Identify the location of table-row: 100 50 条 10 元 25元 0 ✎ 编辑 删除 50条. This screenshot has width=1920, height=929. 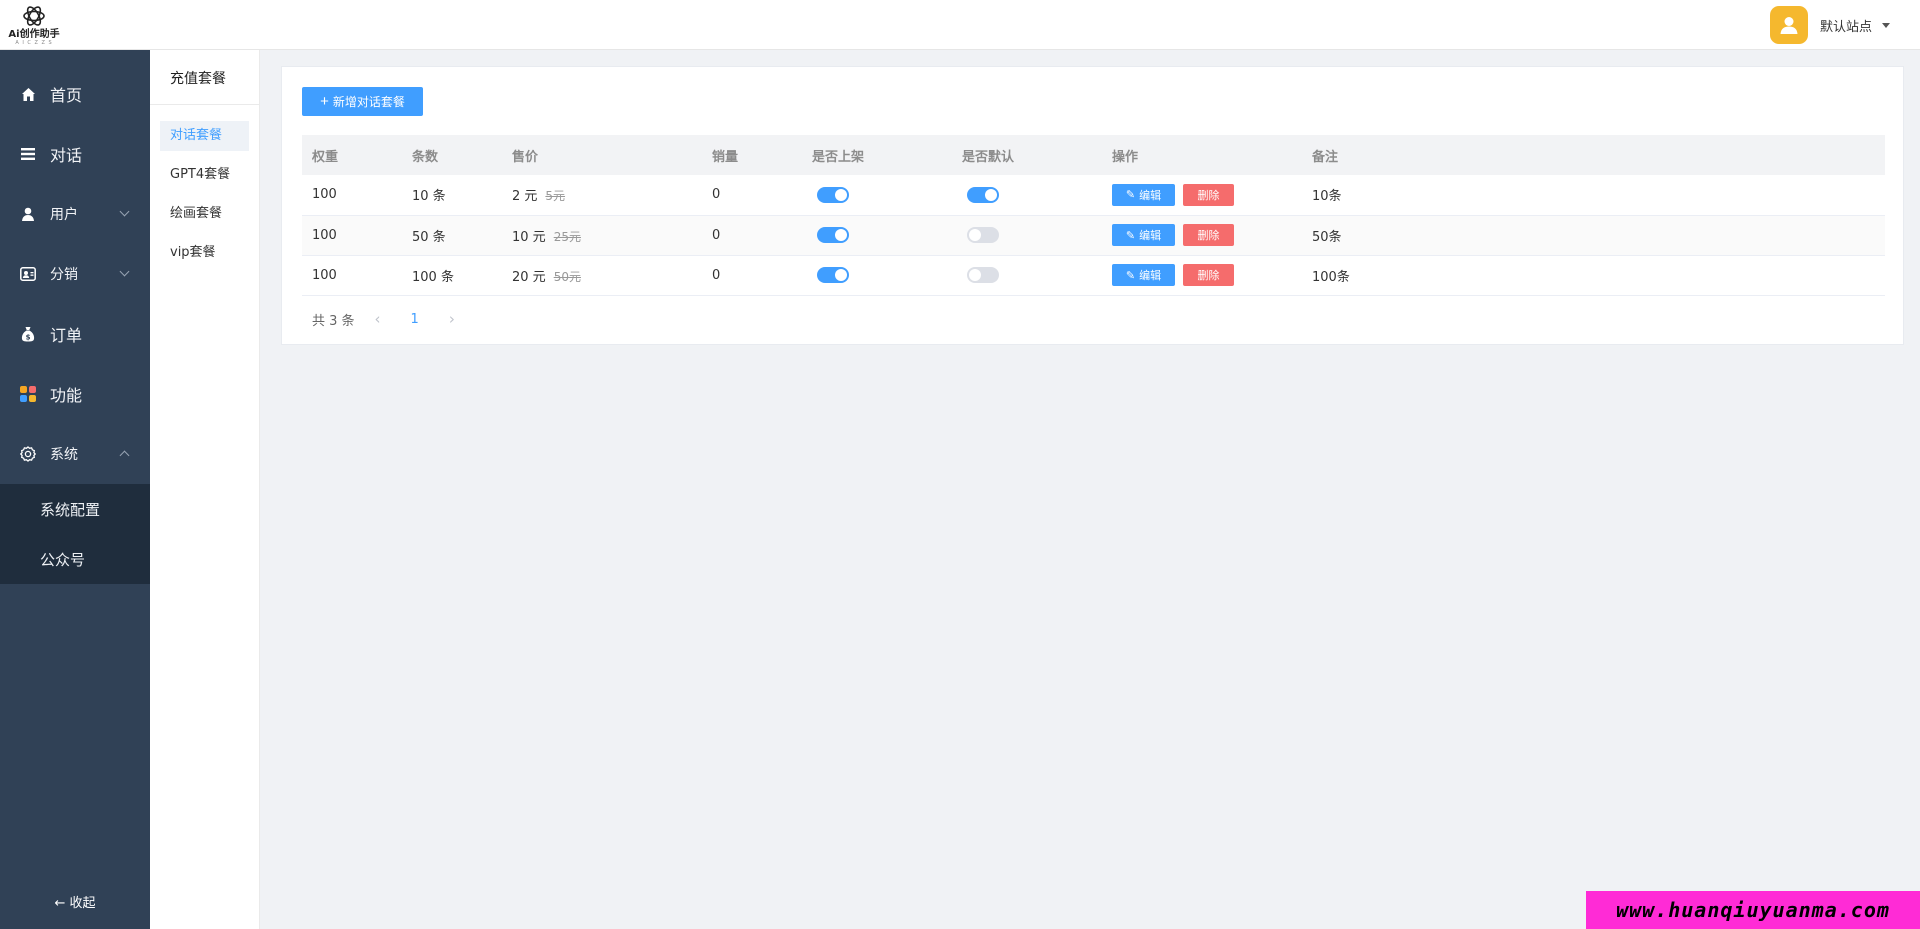
(1093, 235).